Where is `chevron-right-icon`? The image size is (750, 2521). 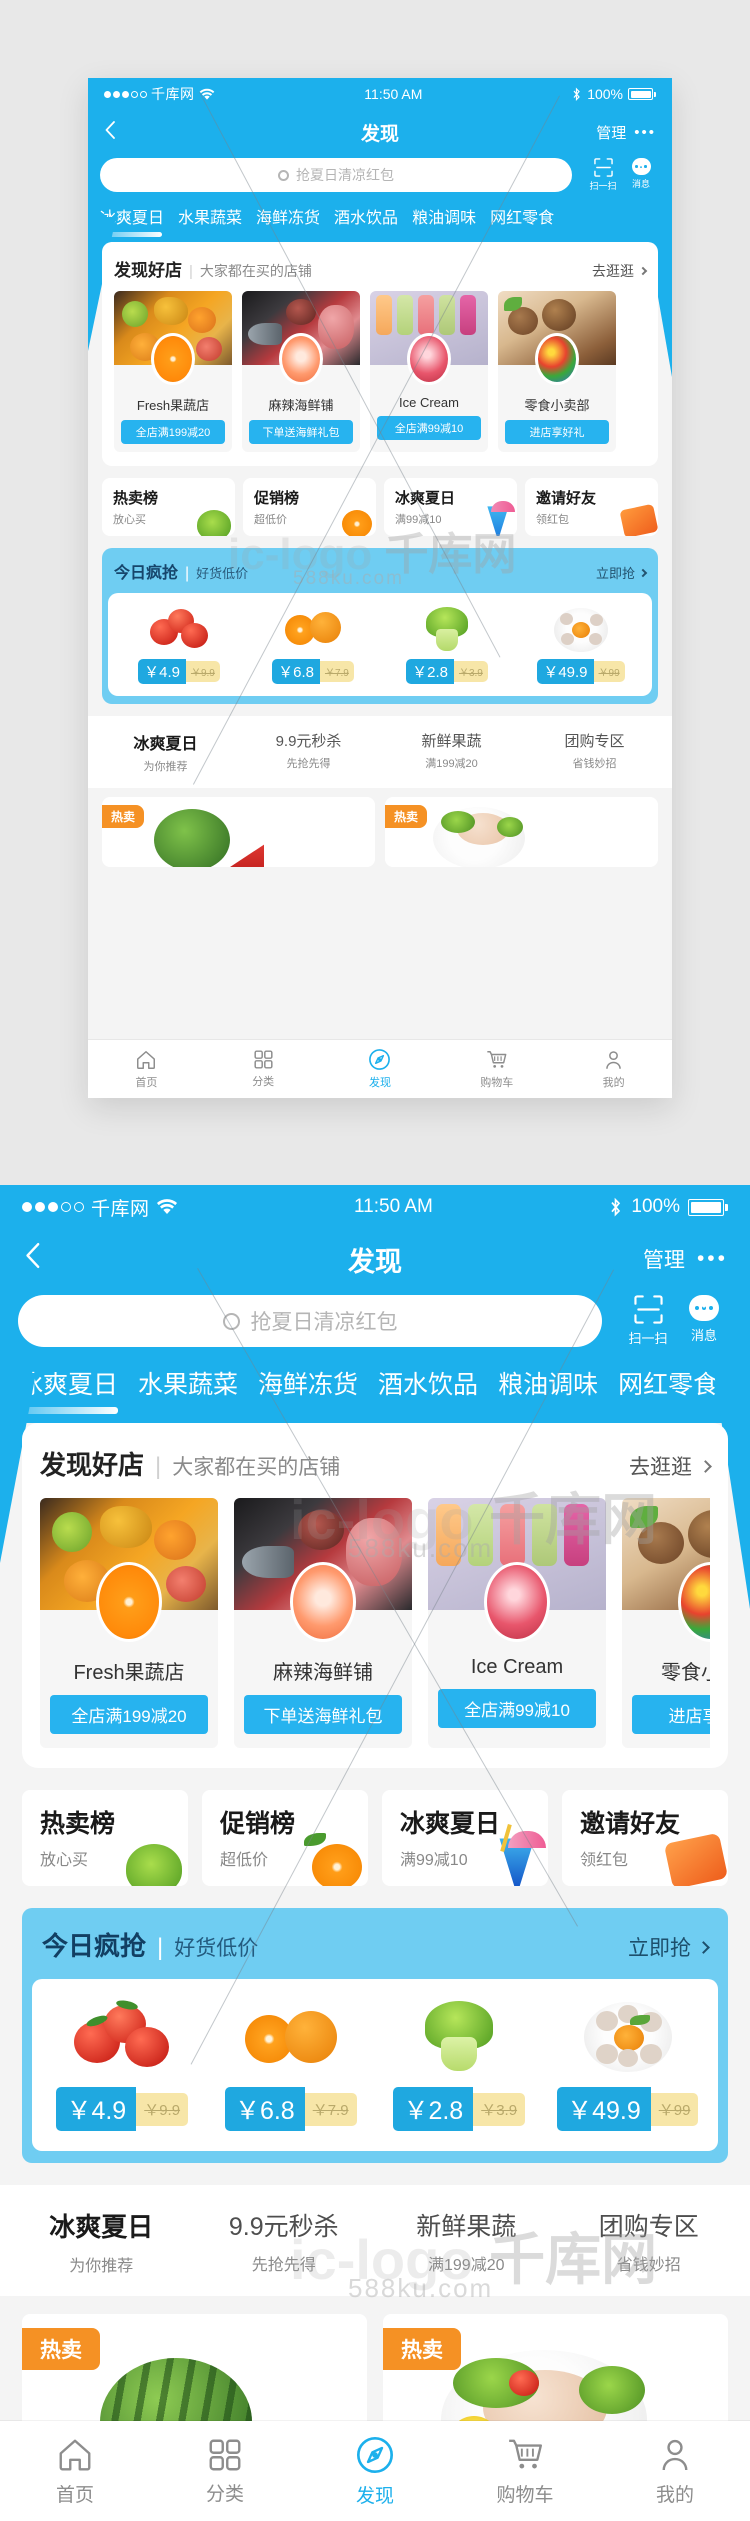
chevron-right-icon is located at coordinates (705, 1466).